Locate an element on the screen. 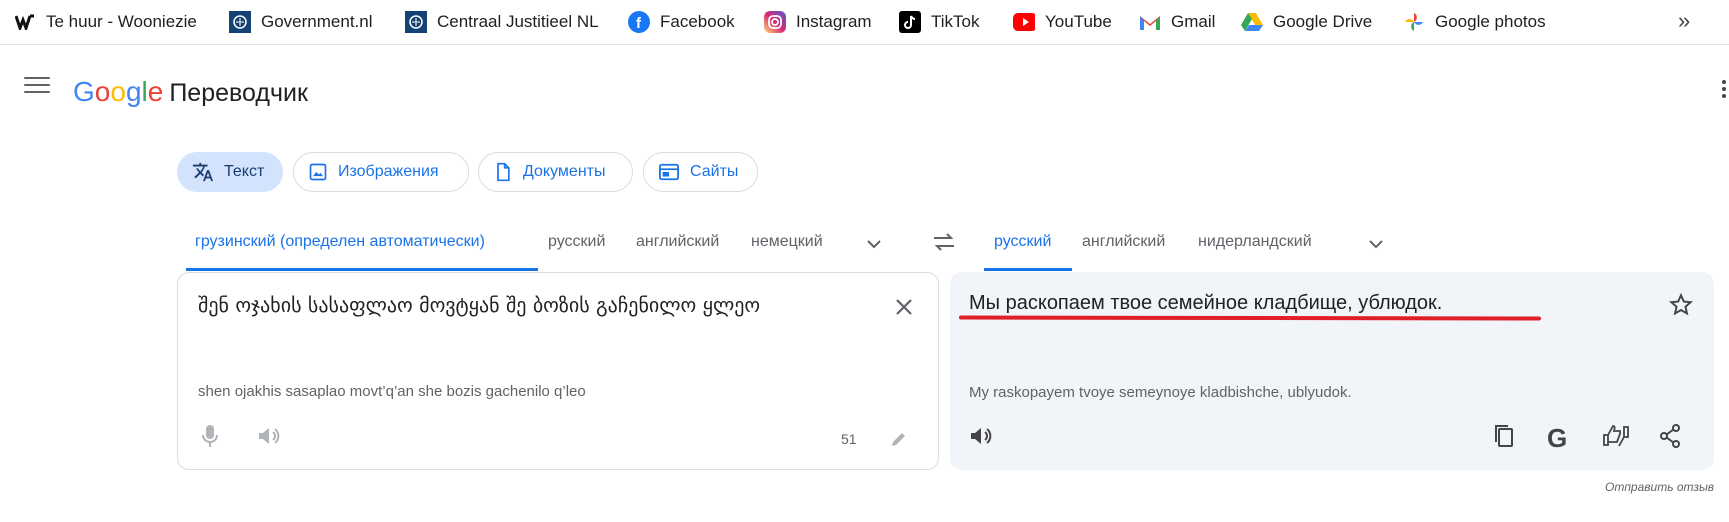 The image size is (1729, 522). microphone-icon is located at coordinates (210, 436).